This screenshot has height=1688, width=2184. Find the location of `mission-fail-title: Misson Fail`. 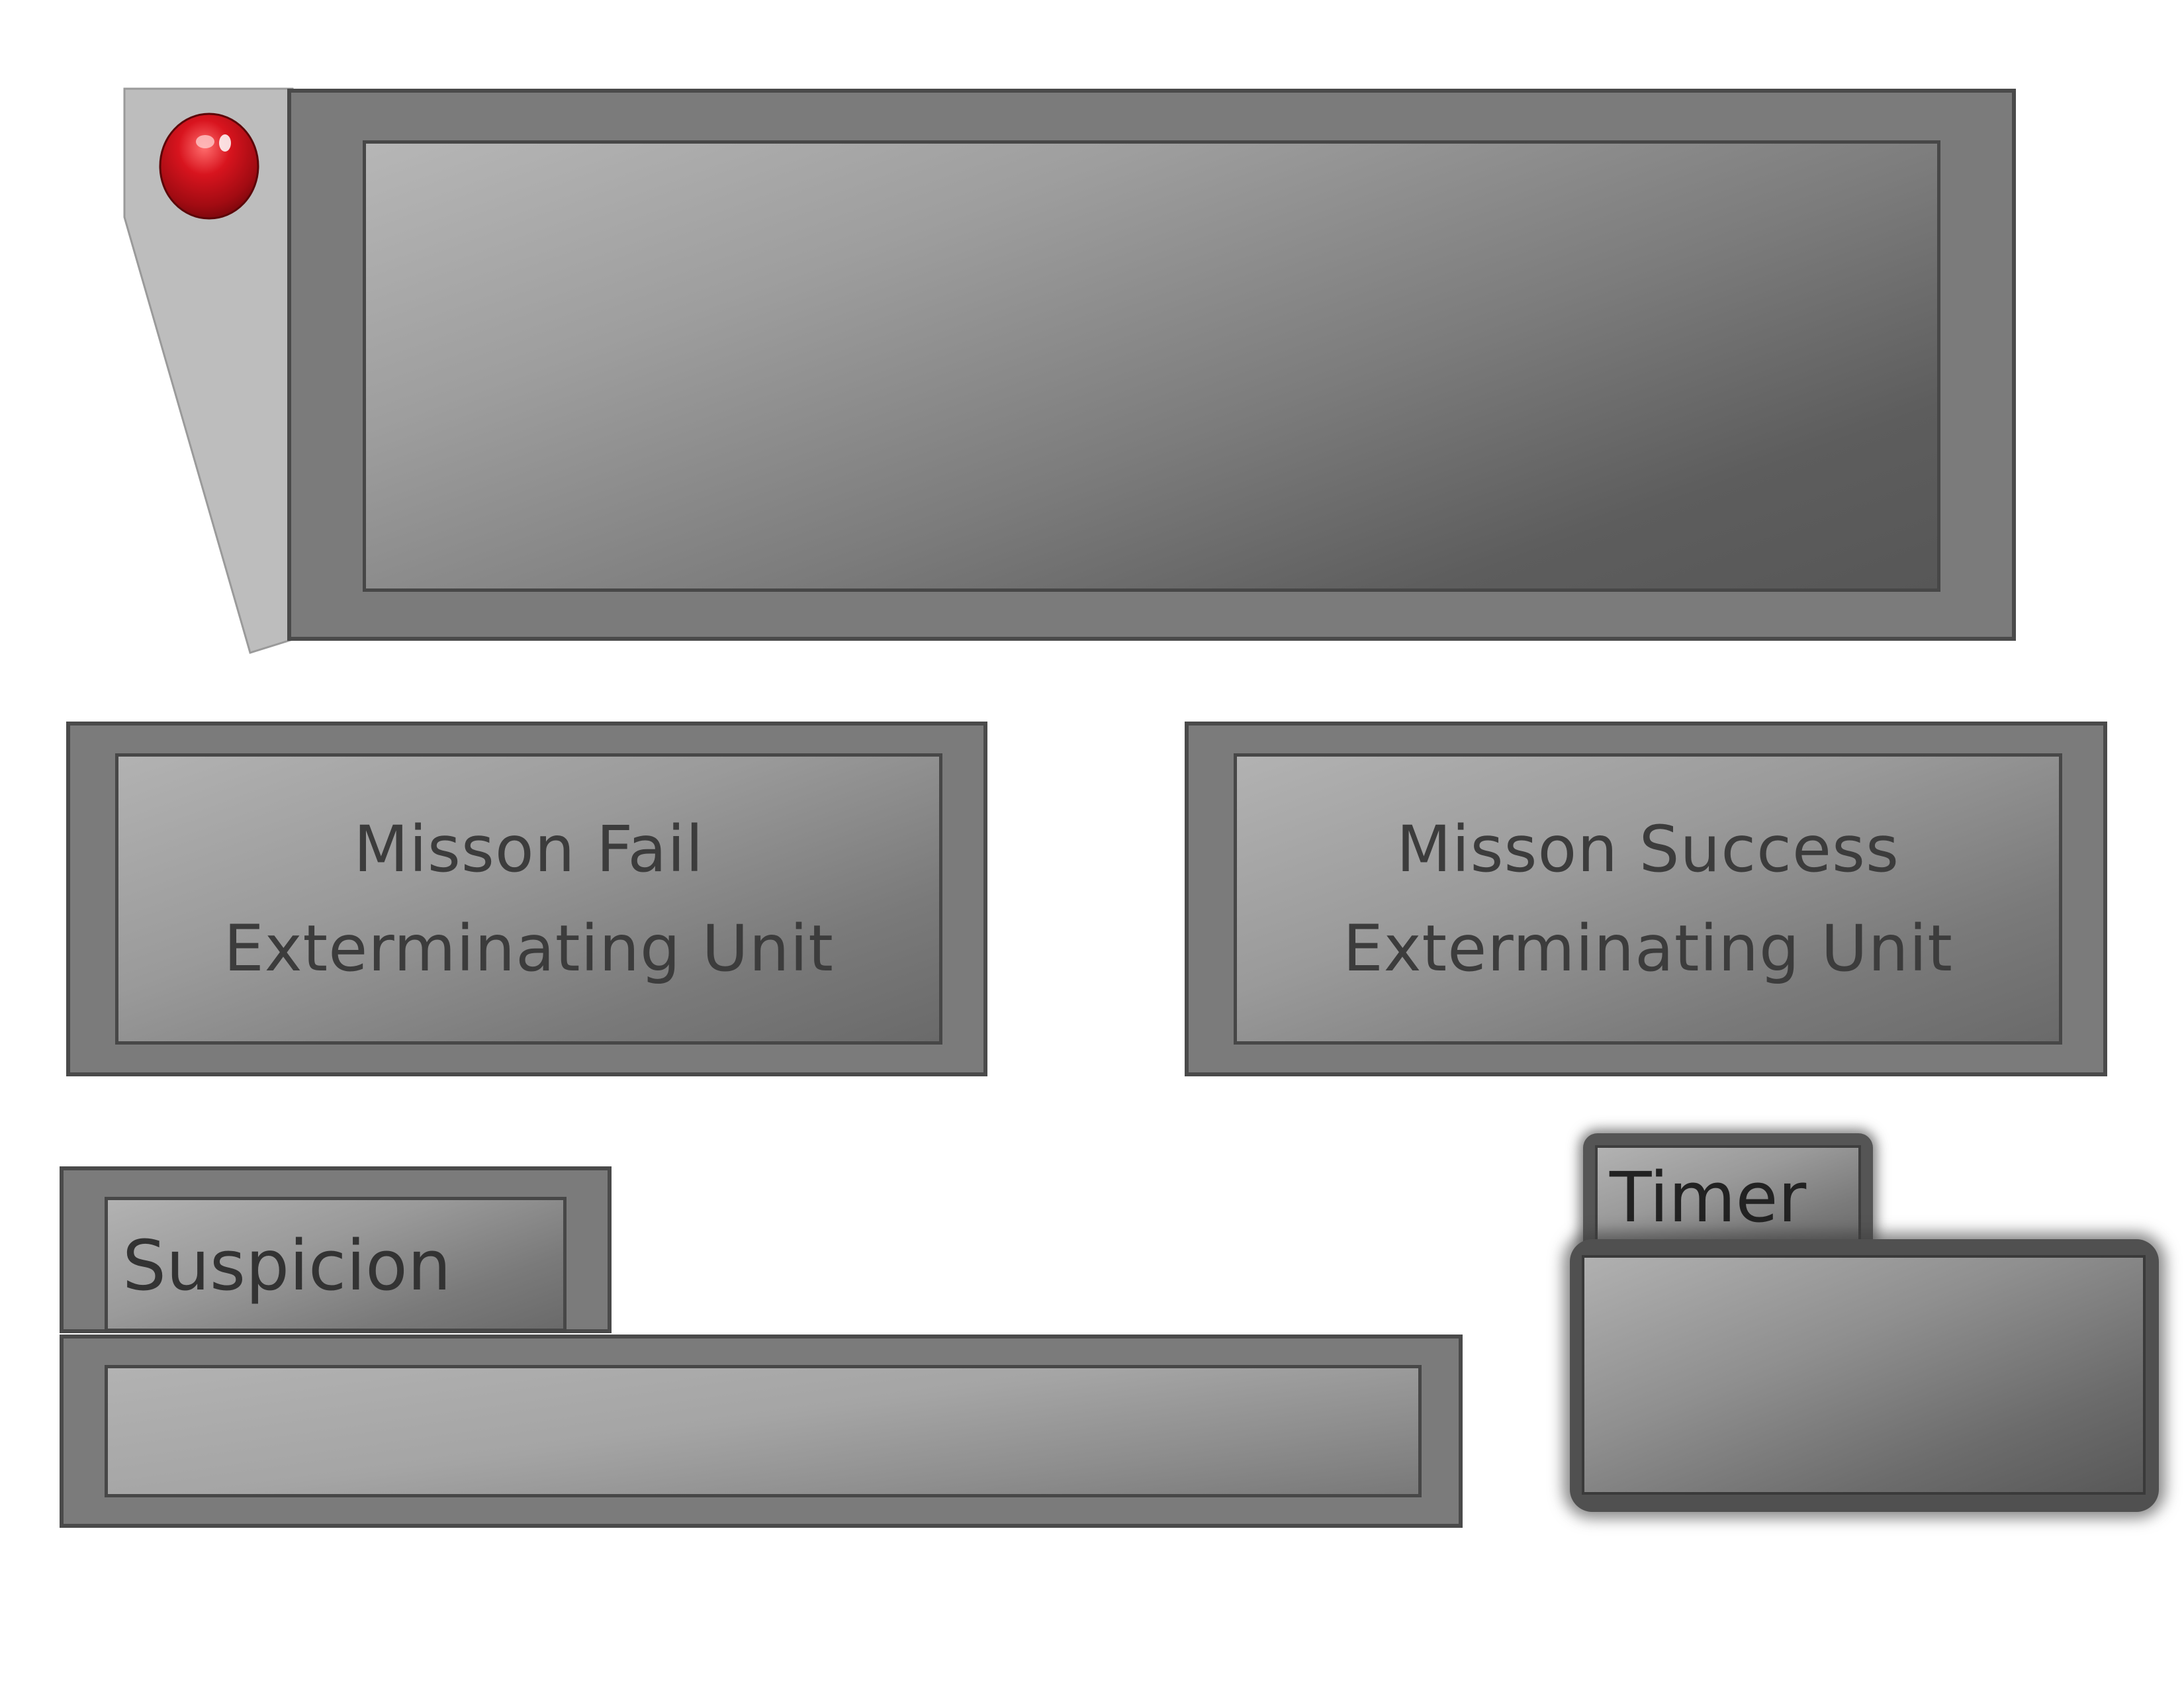

mission-fail-title: Misson Fail is located at coordinates (528, 849).